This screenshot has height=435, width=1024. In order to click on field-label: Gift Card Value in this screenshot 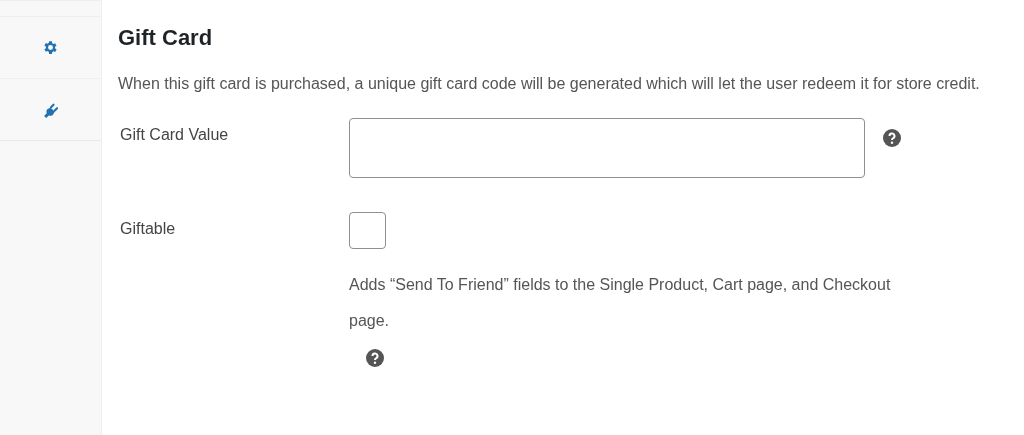, I will do `click(174, 134)`.